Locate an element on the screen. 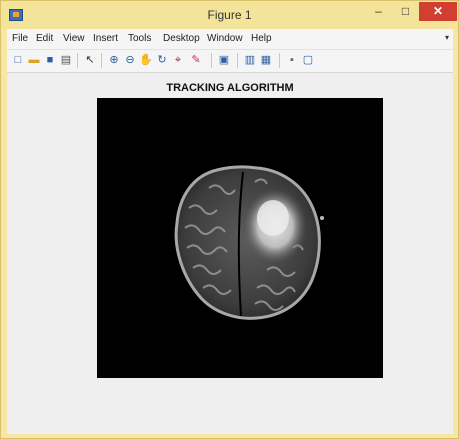 The width and height of the screenshot is (459, 439). zoom-out-icon: ⊖ is located at coordinates (130, 60).